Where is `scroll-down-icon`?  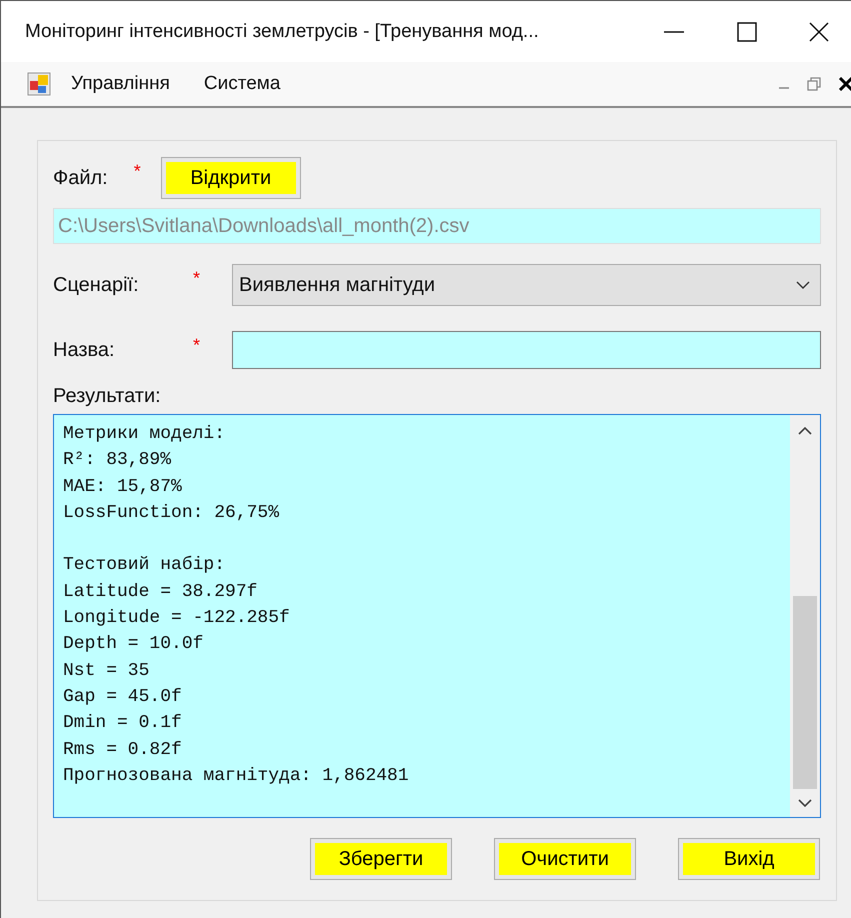
scroll-down-icon is located at coordinates (805, 803).